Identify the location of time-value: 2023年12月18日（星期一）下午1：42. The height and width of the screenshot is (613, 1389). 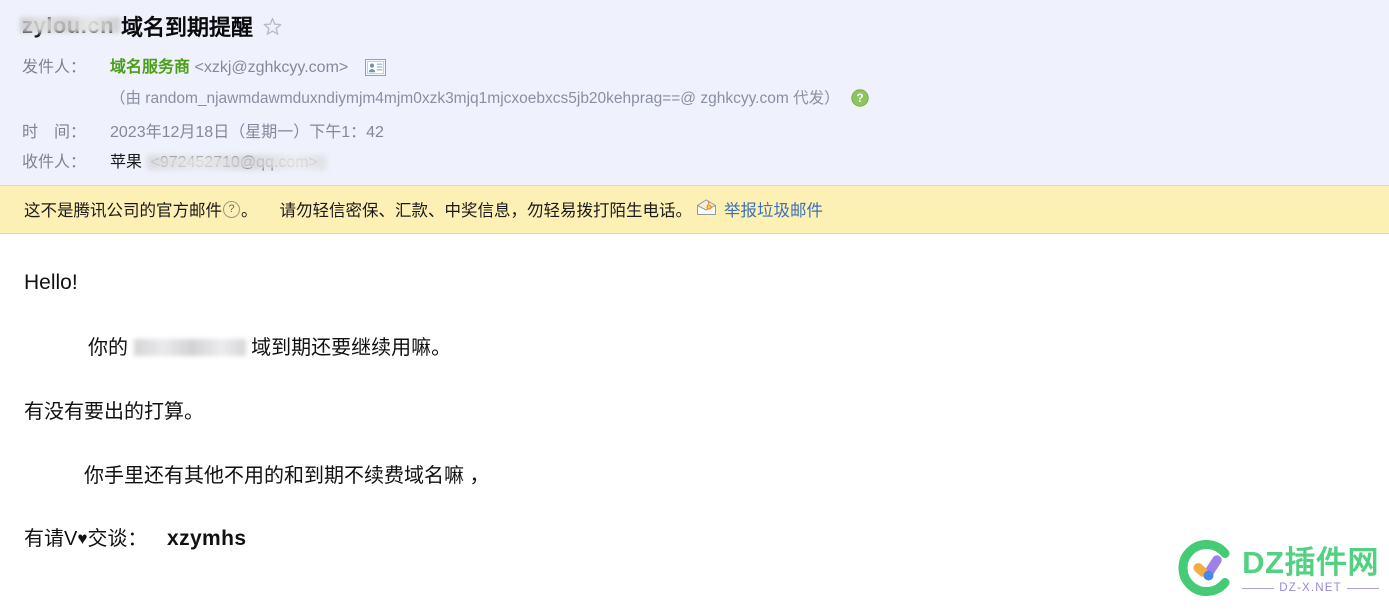
(247, 132).